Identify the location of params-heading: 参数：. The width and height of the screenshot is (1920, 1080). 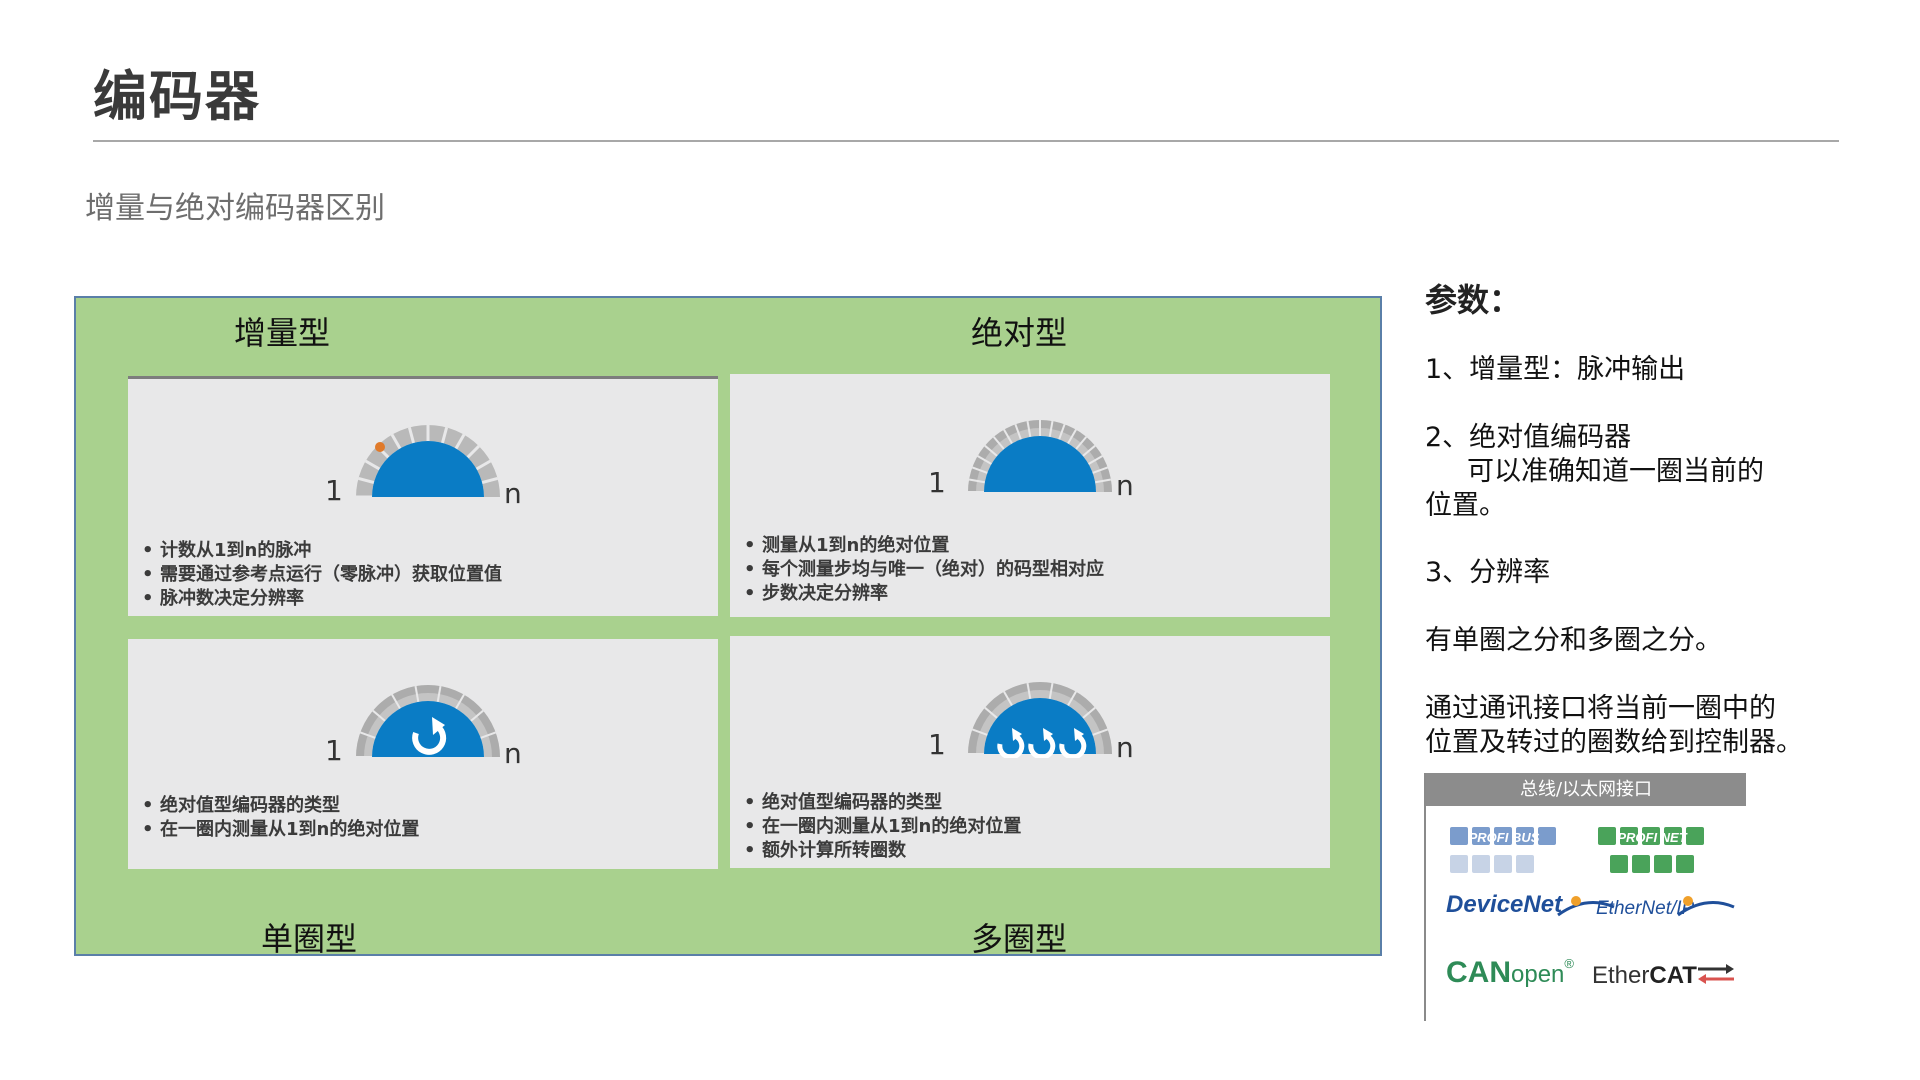
(1473, 300).